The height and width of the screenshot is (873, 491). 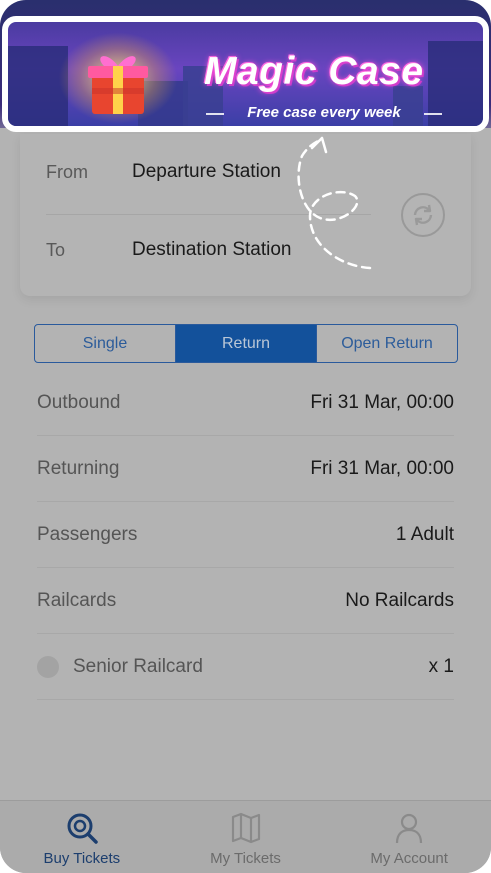 I want to click on outbound-row: Outbound Fri 31 Mar, 00:00, so click(x=245, y=403).